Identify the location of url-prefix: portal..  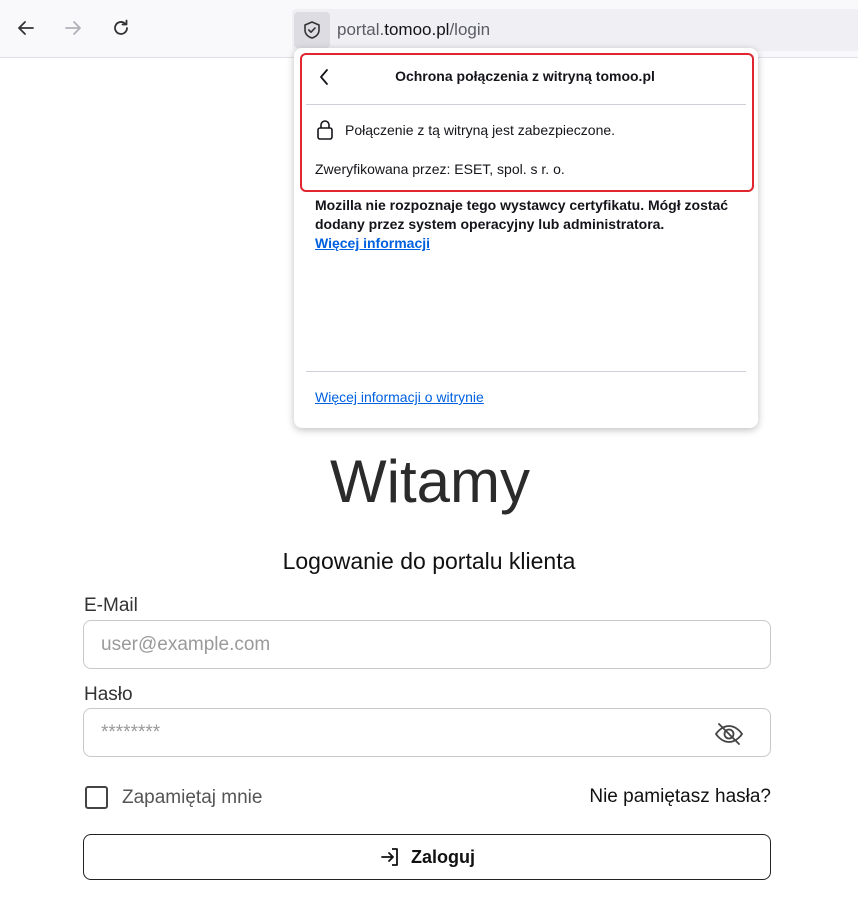
(361, 29).